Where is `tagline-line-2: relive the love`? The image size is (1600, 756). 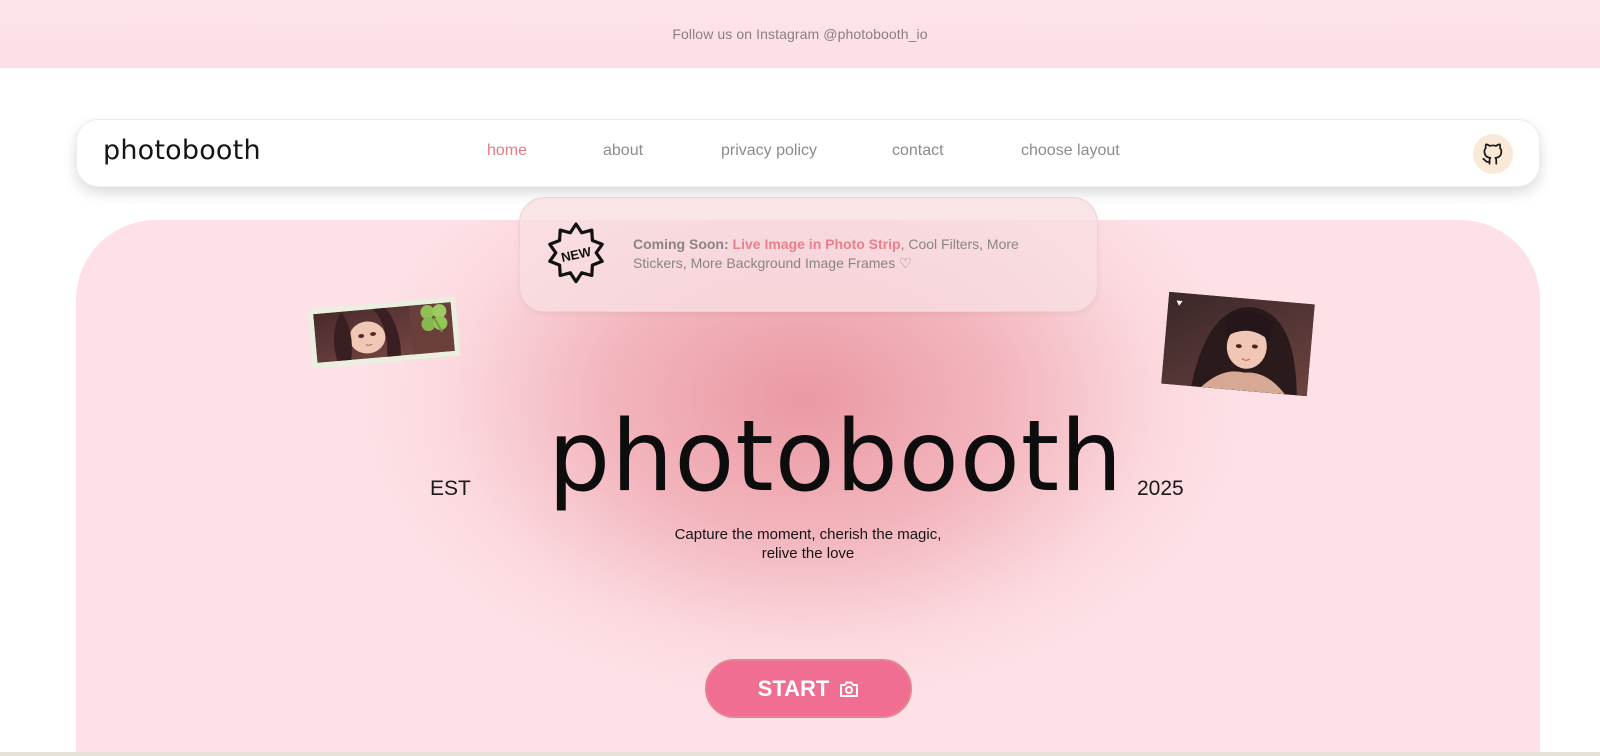 tagline-line-2: relive the love is located at coordinates (808, 553).